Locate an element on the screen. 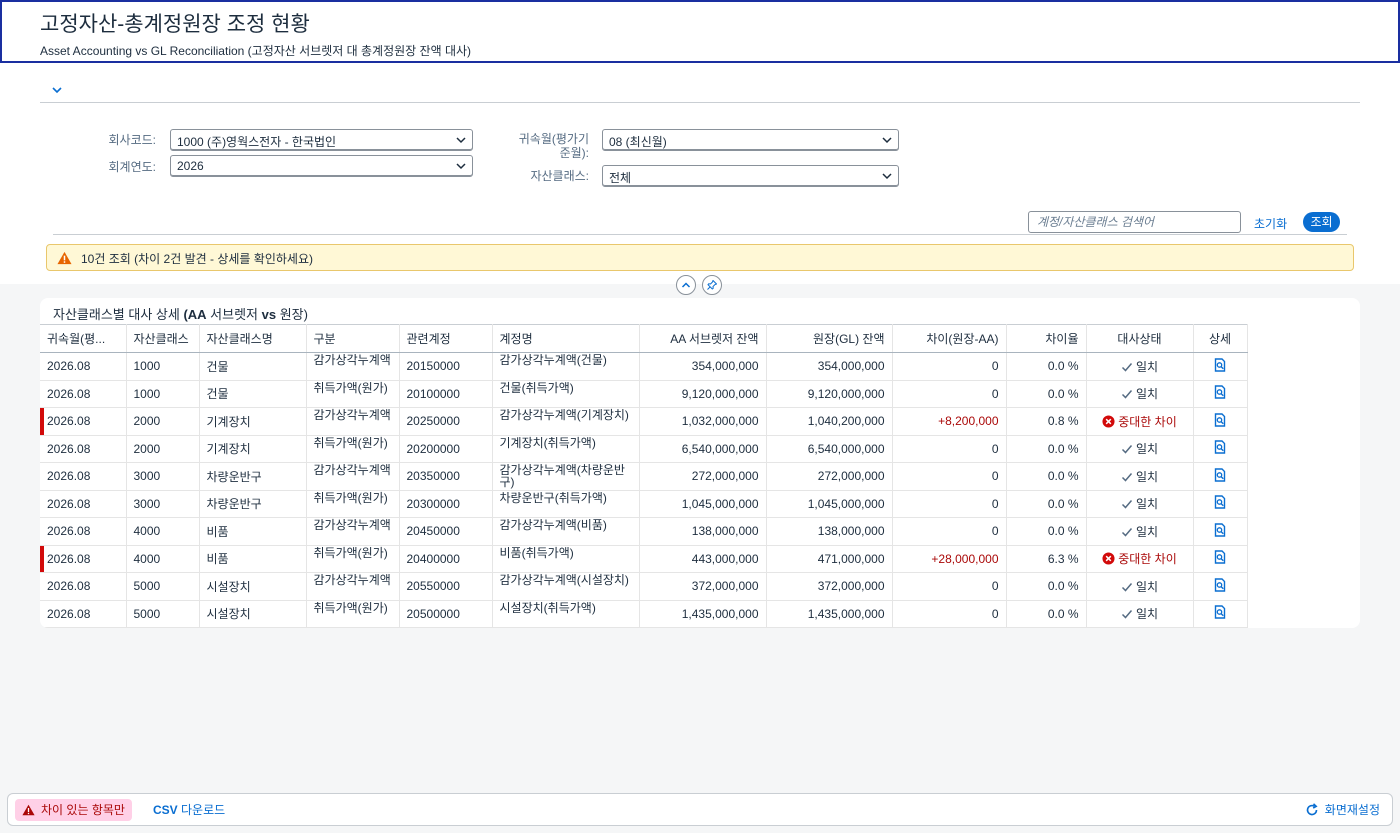  cell-type: 취득가액(원가) is located at coordinates (353, 394).